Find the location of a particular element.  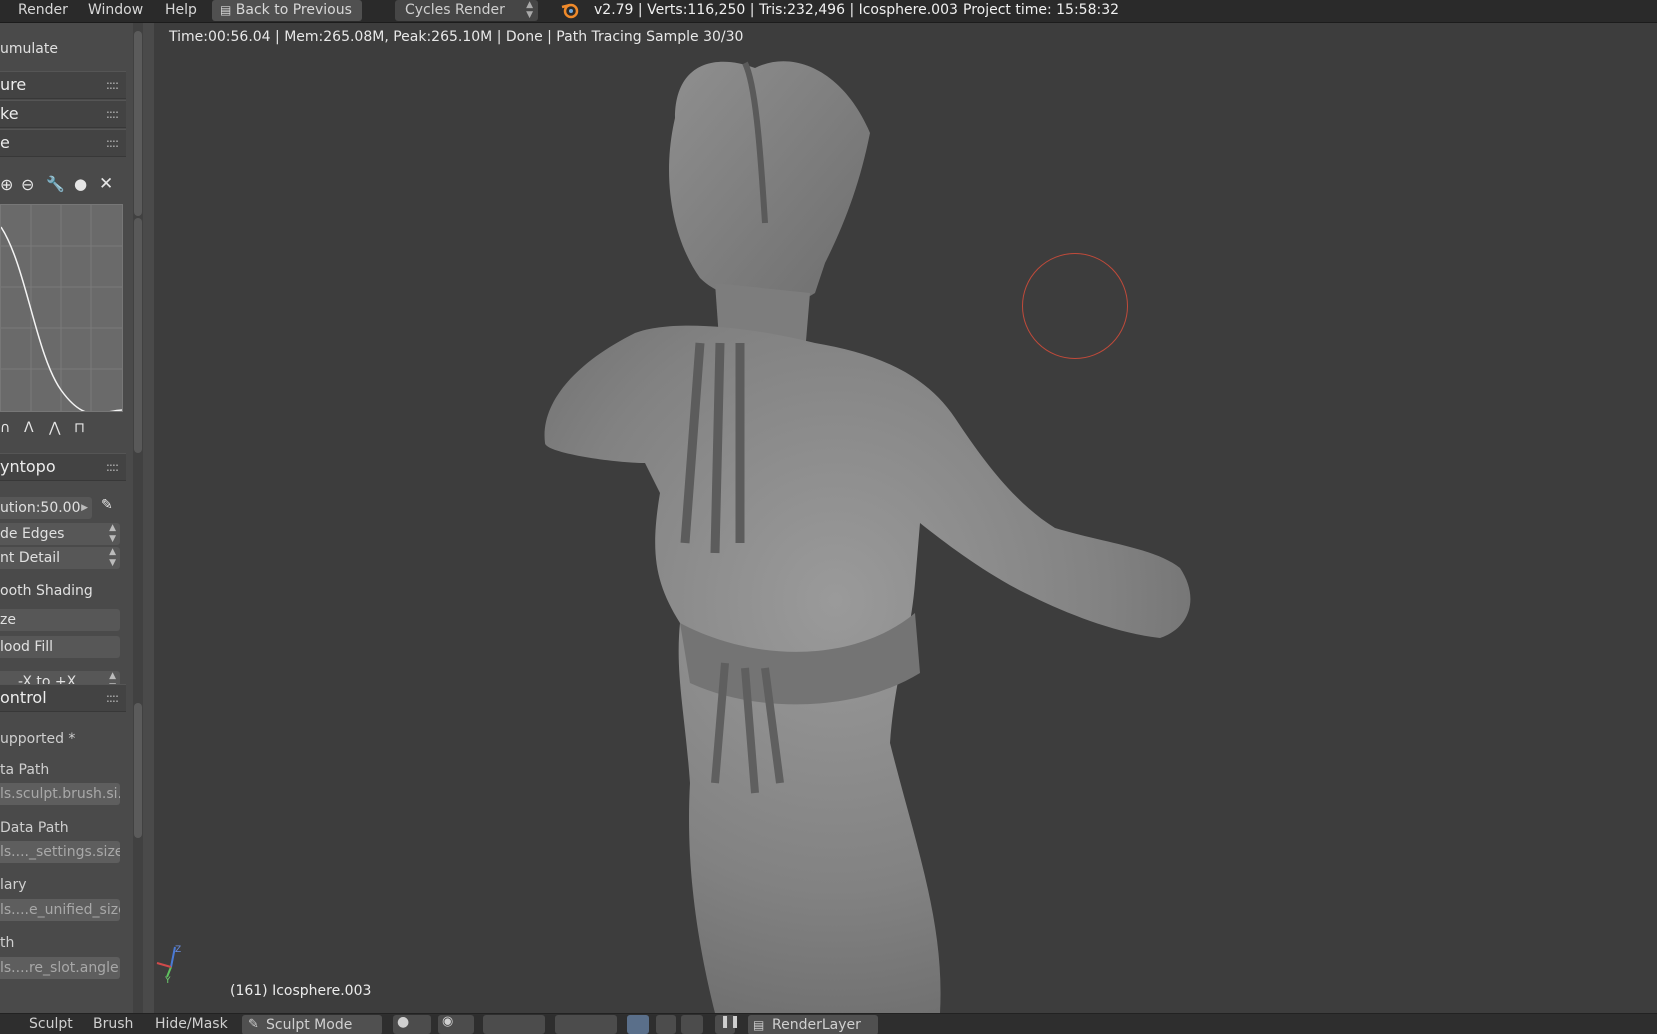

curve-preset-sharp-icon: Λ is located at coordinates (29, 428).